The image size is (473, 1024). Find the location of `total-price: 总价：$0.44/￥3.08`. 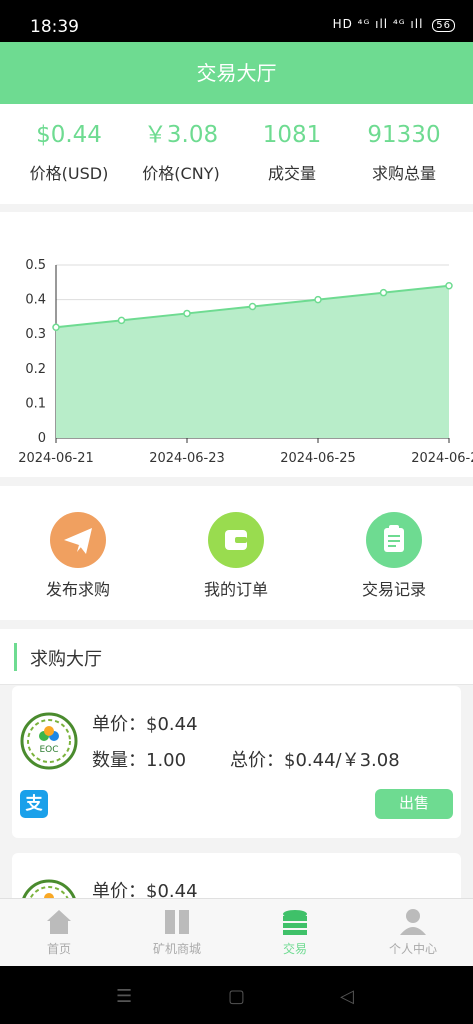

total-price: 总价：$0.44/￥3.08 is located at coordinates (315, 760).